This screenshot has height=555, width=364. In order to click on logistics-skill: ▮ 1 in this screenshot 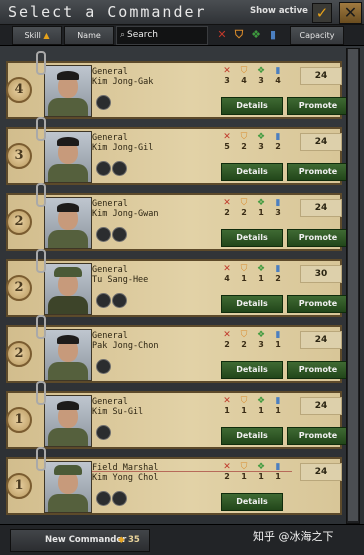, I will do `click(278, 339)`.